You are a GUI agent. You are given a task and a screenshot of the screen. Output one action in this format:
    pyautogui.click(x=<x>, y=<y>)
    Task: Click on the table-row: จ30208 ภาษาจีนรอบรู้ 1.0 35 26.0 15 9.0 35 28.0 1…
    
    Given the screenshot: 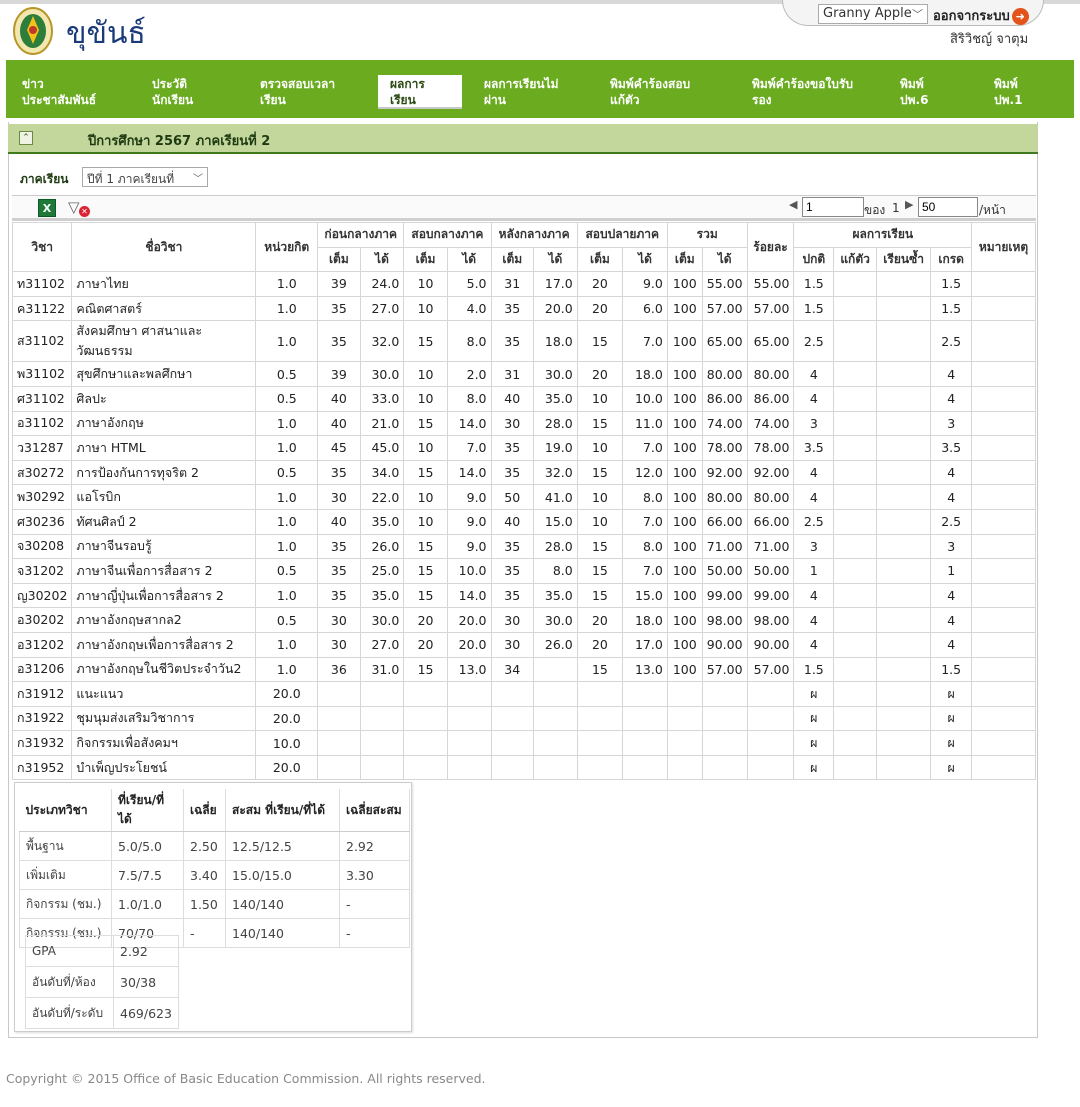 What is the action you would take?
    pyautogui.click(x=523, y=546)
    